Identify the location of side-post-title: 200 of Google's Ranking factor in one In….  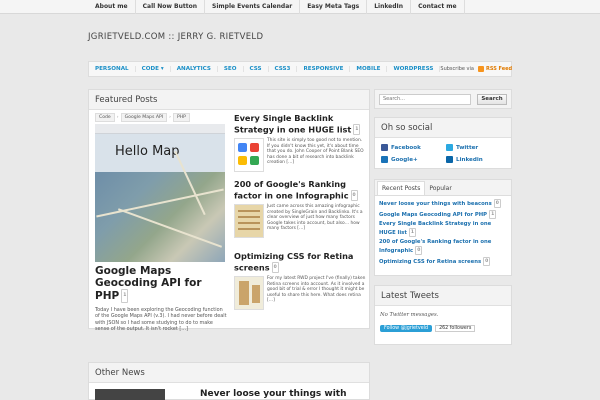
(300, 190).